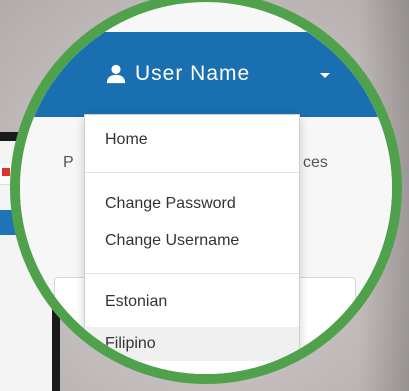 This screenshot has height=391, width=409. Describe the element at coordinates (192, 140) in the screenshot. I see `menu-item-home: Home` at that location.